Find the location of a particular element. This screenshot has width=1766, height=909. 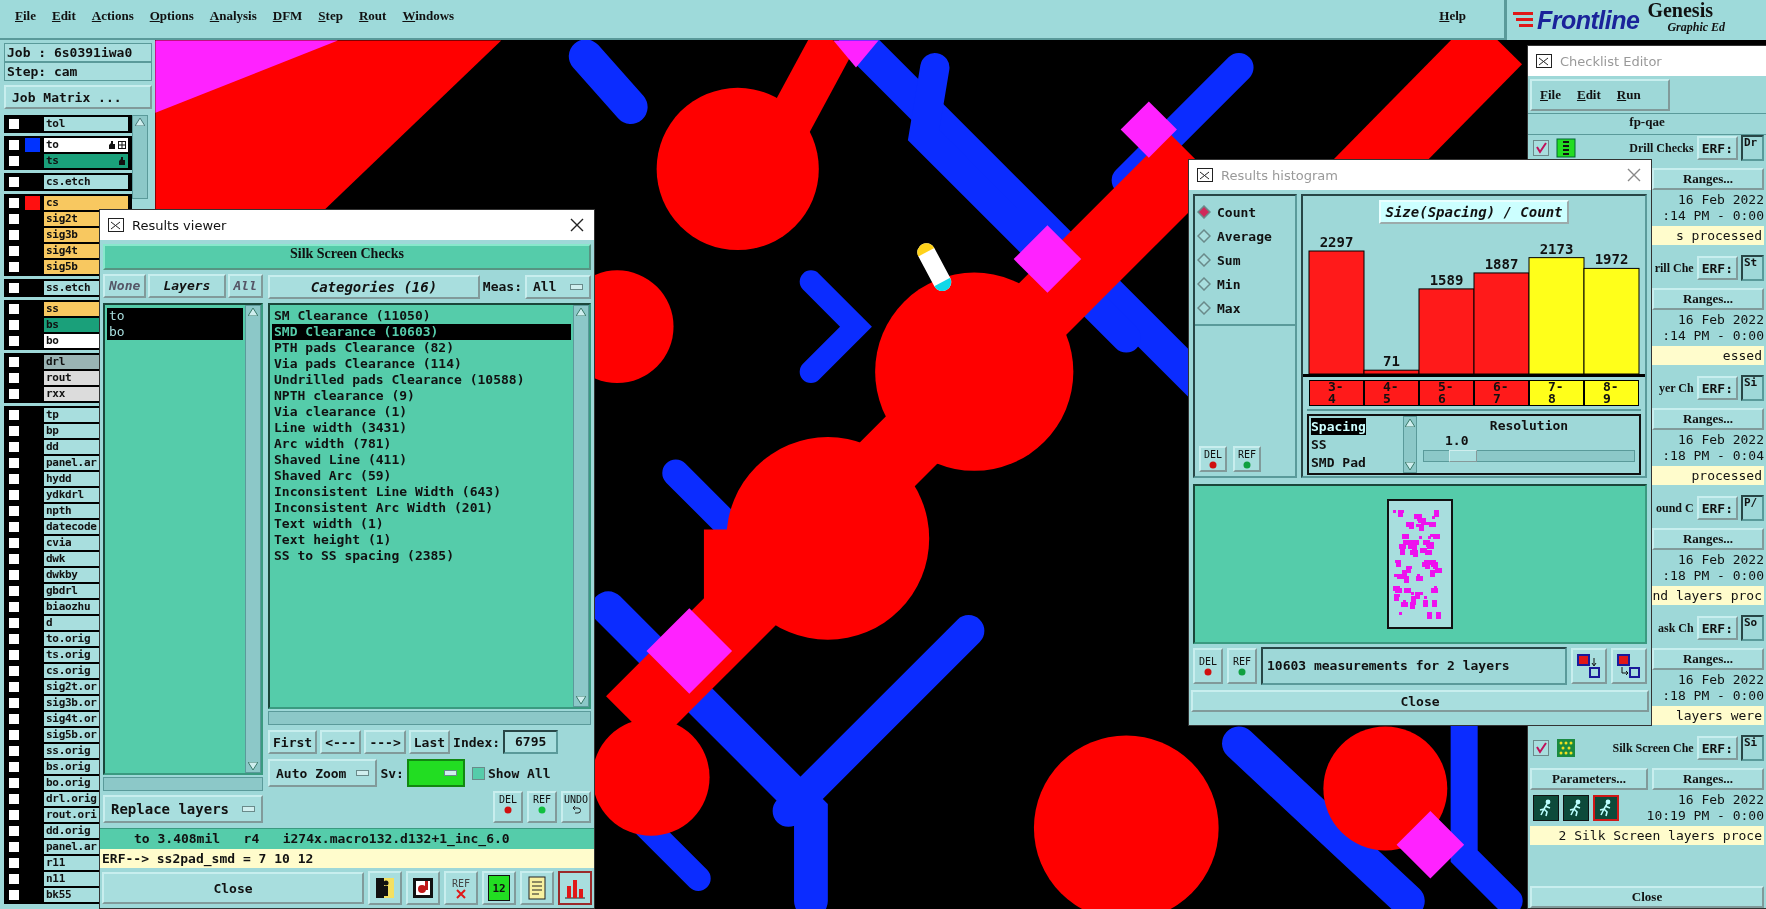

menu-item: Analysis is located at coordinates (233, 12).